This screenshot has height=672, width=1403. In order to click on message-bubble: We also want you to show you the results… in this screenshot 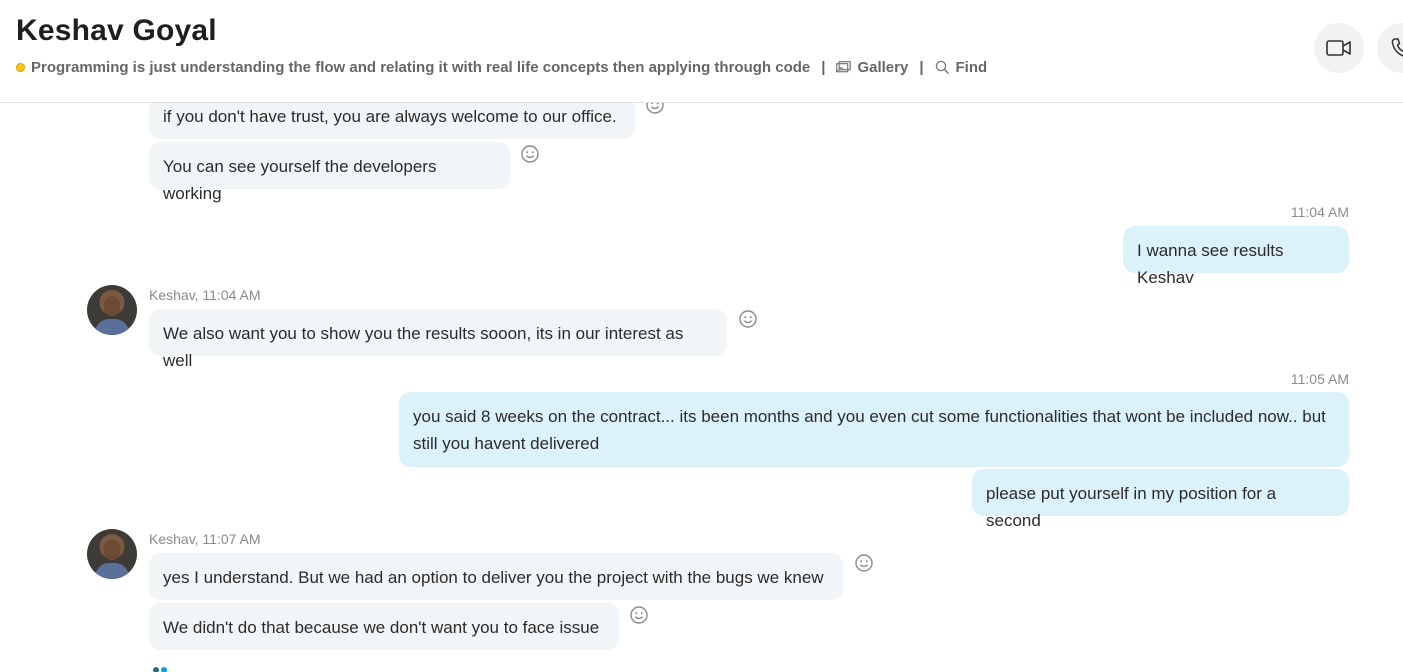, I will do `click(438, 339)`.